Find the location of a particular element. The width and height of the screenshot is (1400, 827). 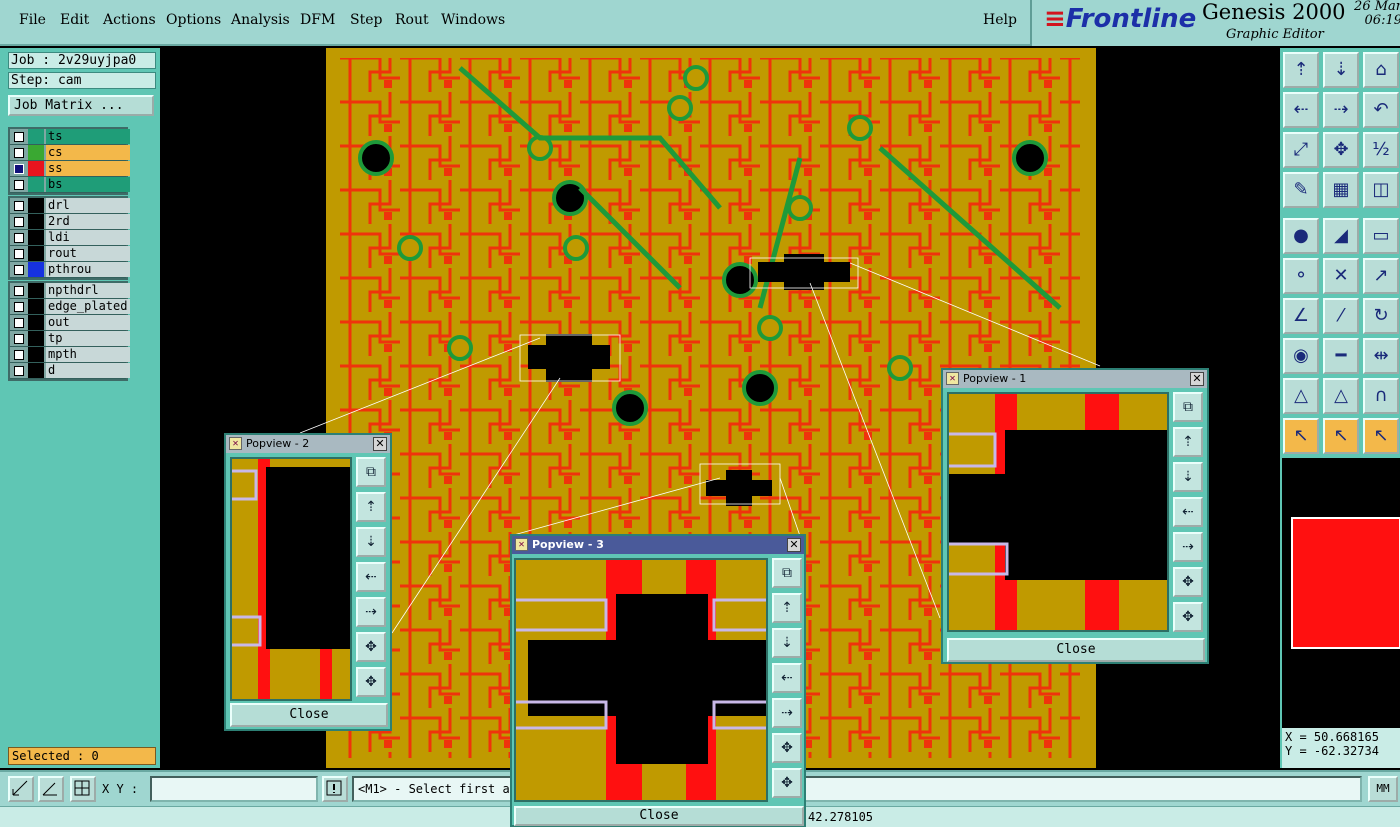

zoom-home-button: ⇡ is located at coordinates (1301, 70).